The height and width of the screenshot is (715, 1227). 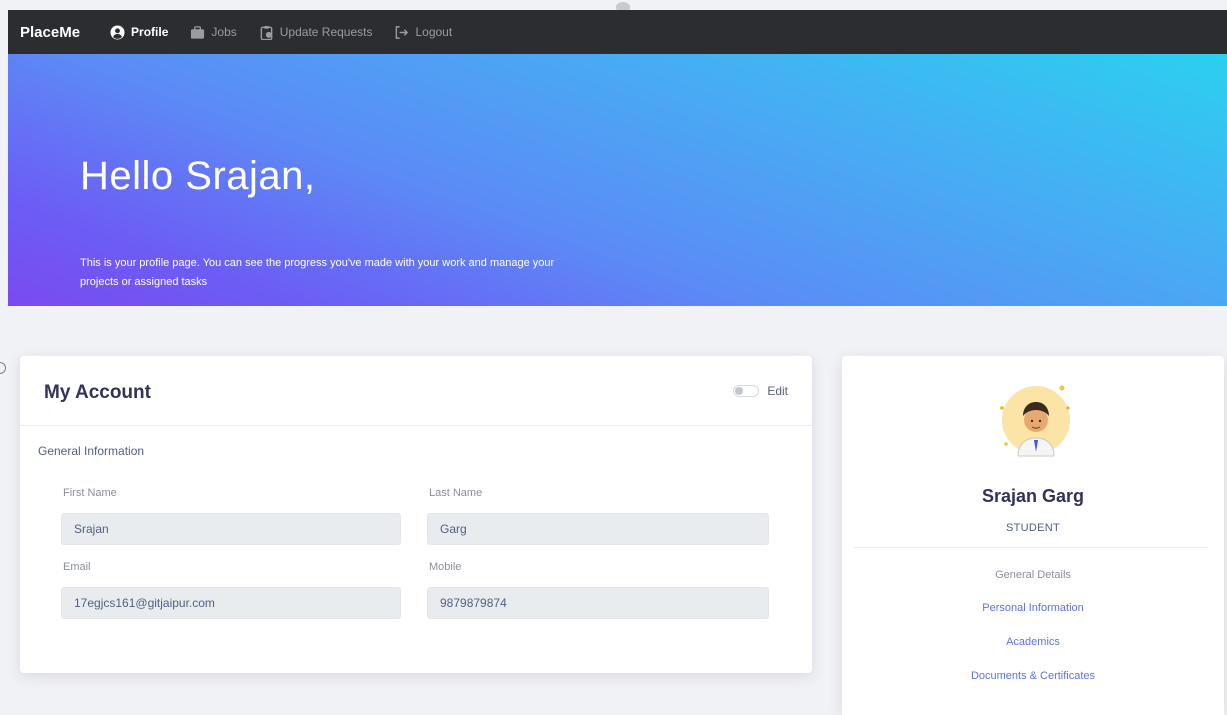 I want to click on briefcase-icon, so click(x=197, y=32).